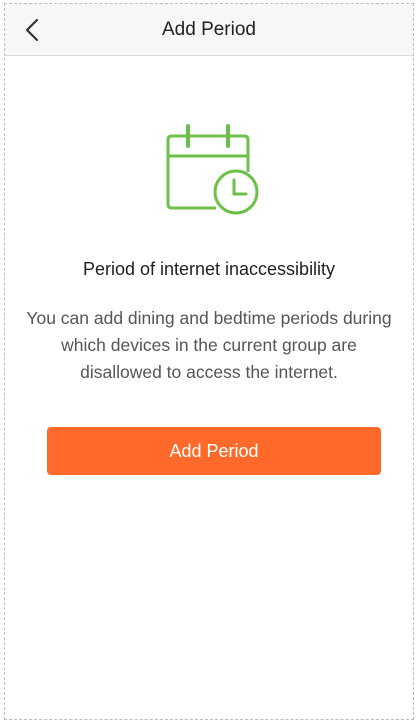  I want to click on page-title: Add Period, so click(208, 29).